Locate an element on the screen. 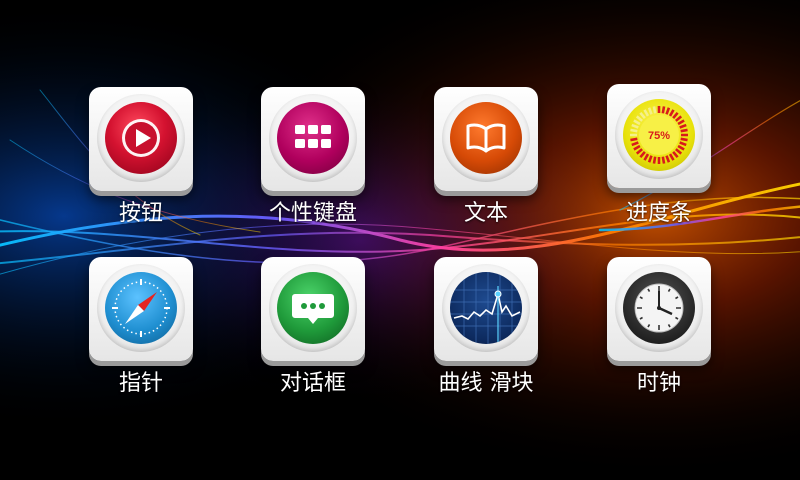 This screenshot has width=800, height=480. curve-slider-app-tile is located at coordinates (486, 309).